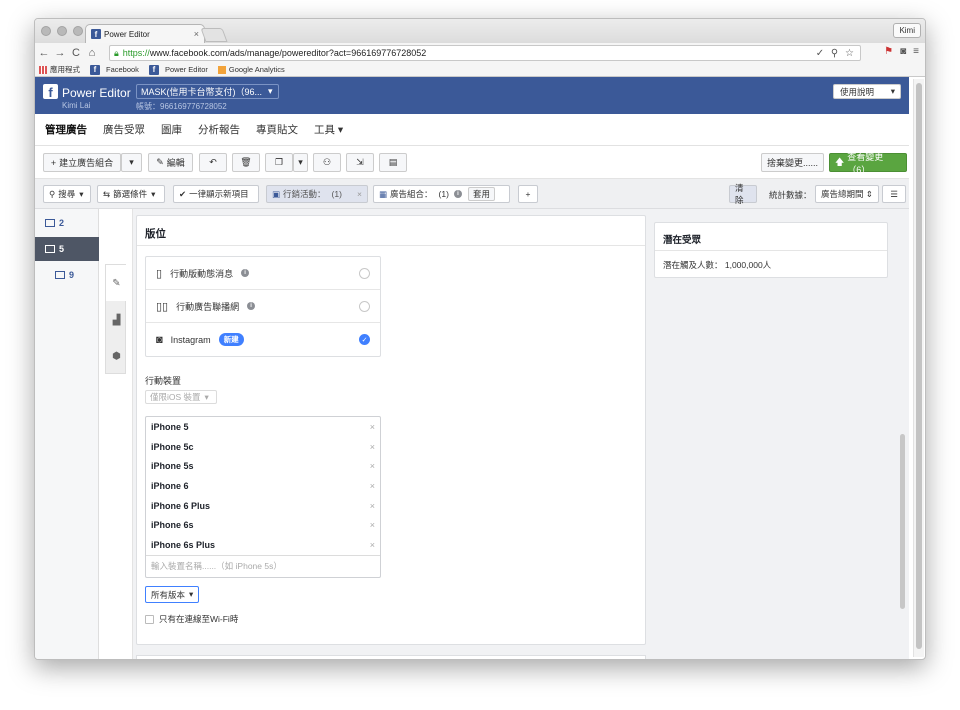 The height and width of the screenshot is (710, 960). I want to click on checkmark-icon: ✔, so click(183, 193).